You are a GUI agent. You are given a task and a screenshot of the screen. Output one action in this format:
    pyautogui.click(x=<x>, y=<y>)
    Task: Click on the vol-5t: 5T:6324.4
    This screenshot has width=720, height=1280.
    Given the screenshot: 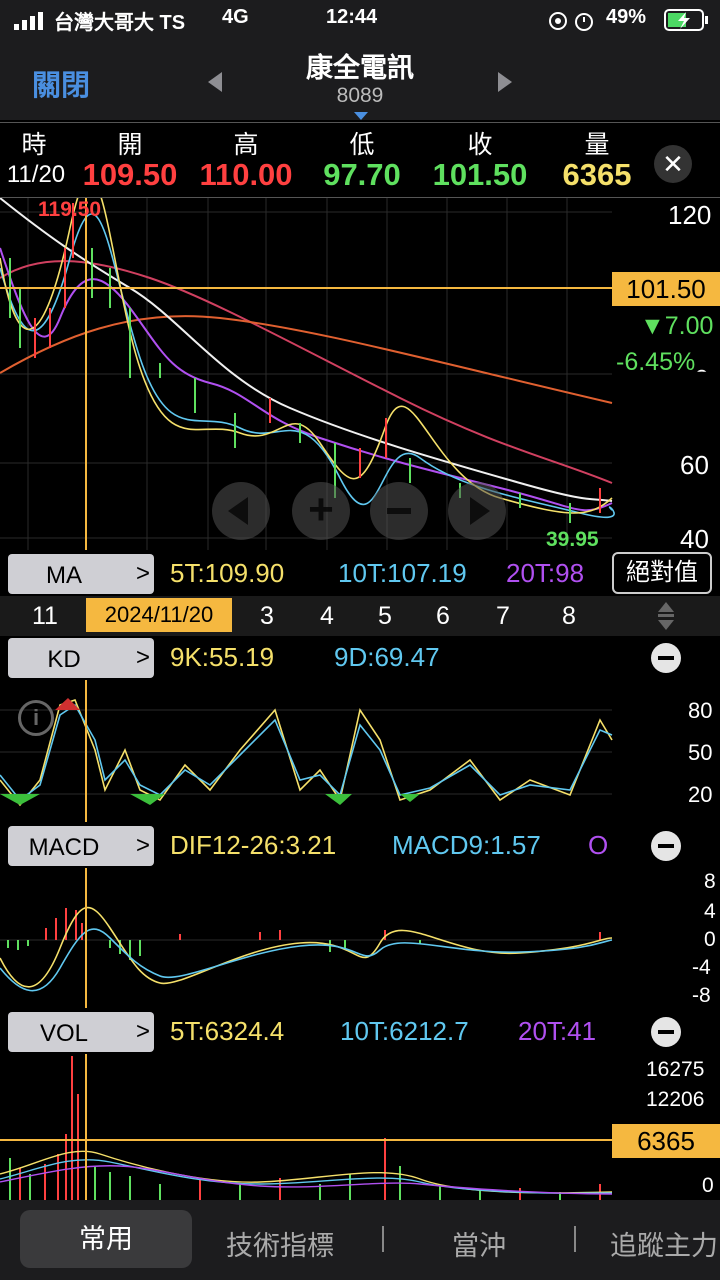 What is the action you would take?
    pyautogui.click(x=227, y=1031)
    